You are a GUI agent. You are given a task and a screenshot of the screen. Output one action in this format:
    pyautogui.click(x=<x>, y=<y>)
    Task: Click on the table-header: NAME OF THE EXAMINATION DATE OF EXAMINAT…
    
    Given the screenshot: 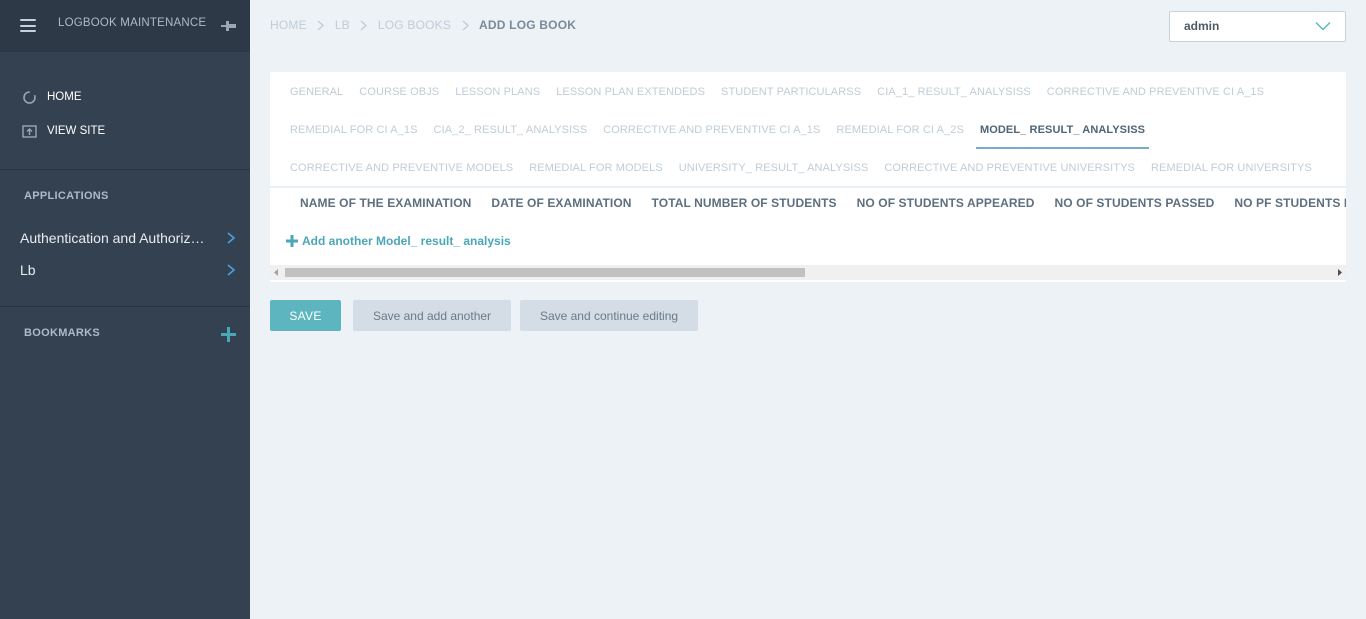 What is the action you would take?
    pyautogui.click(x=808, y=203)
    